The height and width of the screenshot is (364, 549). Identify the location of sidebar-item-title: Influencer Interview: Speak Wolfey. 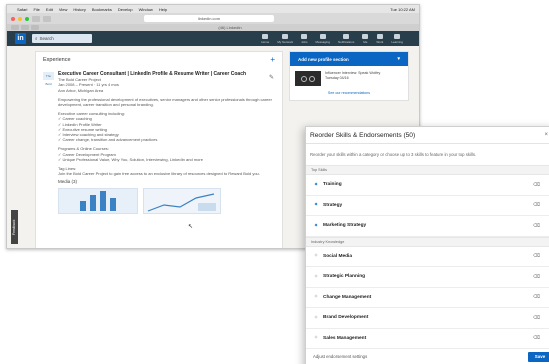
(353, 73).